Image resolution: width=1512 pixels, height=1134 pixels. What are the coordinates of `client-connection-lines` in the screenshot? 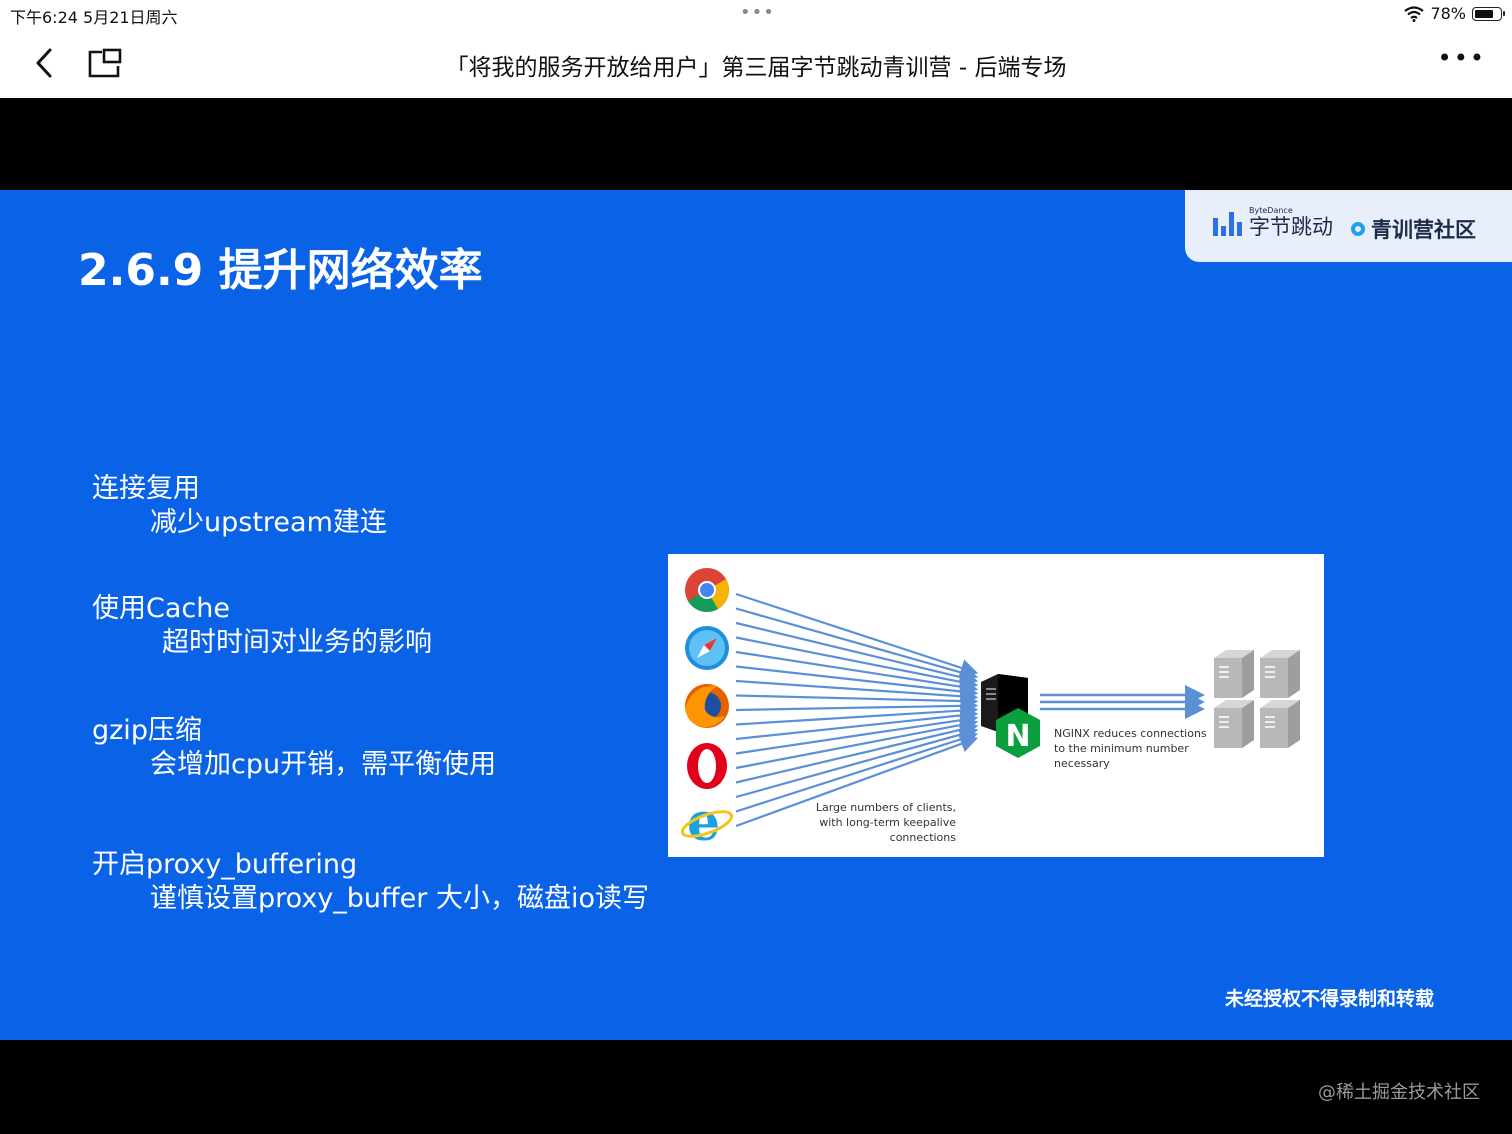 It's located at (857, 710).